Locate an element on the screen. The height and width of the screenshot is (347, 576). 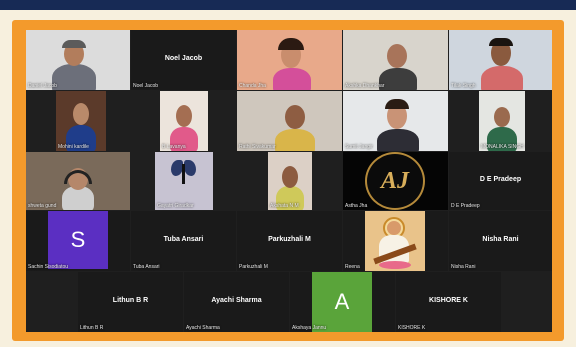
participant-display-name: Nisha Rani is located at coordinates (500, 240).